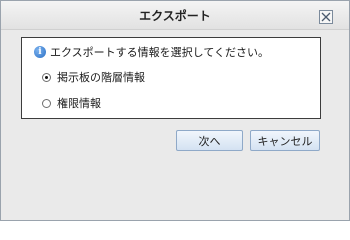 The height and width of the screenshot is (240, 350). I want to click on option-board-hierarchy: 掲示板の階層情報, so click(93, 77).